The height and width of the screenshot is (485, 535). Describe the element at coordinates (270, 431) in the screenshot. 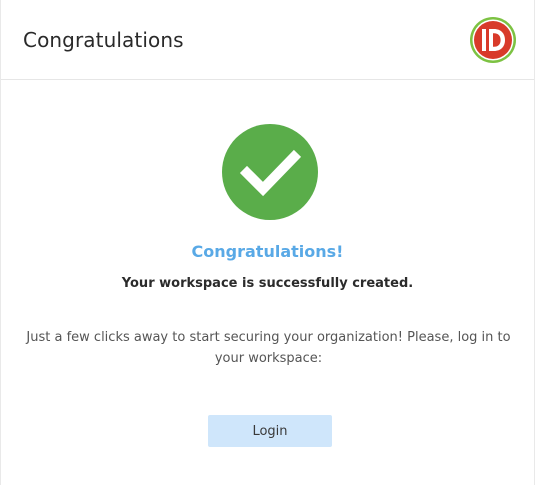

I see `login-button: Login` at that location.